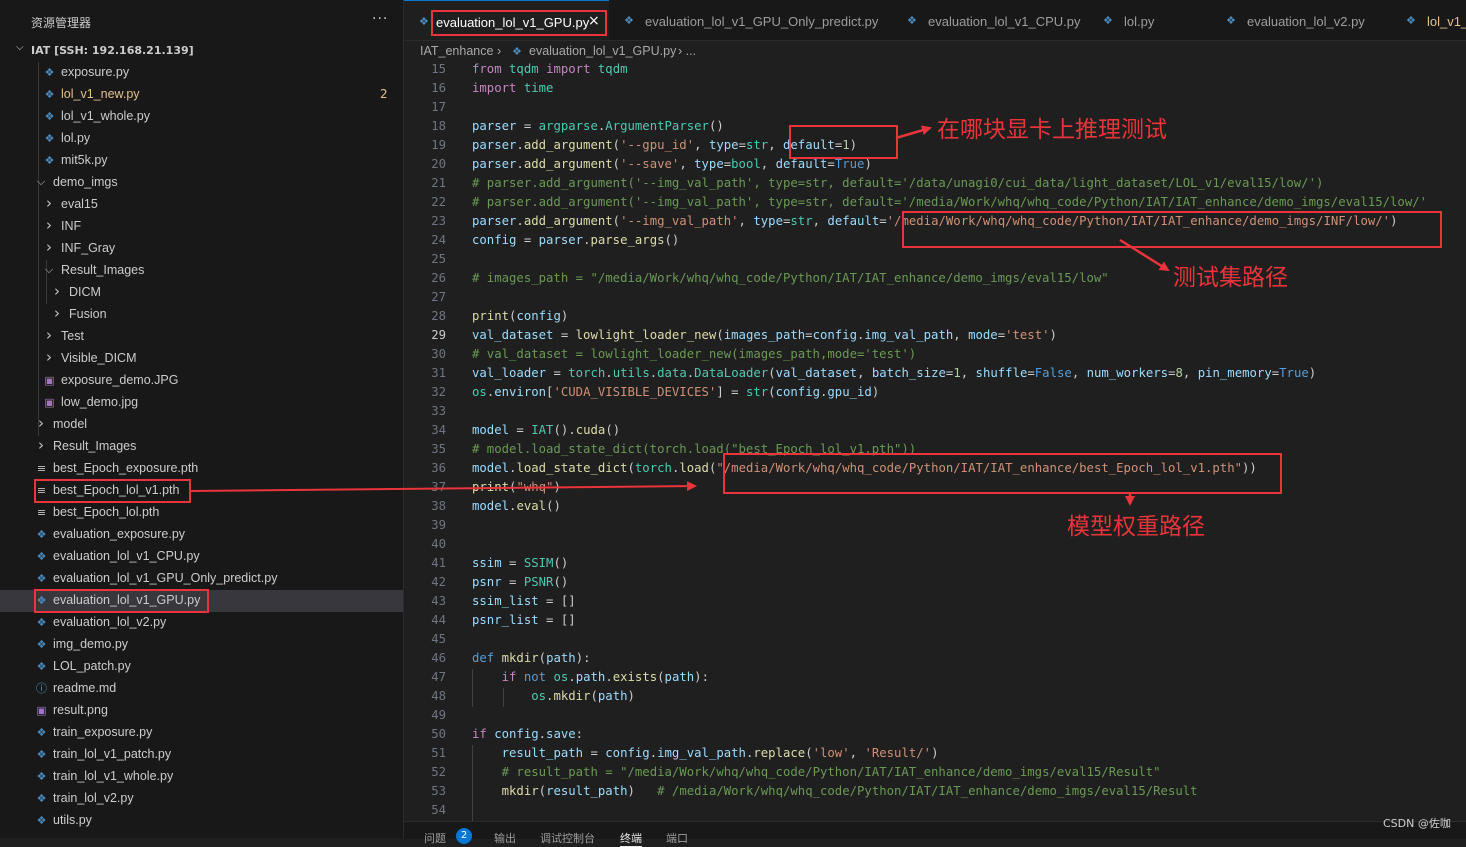 This screenshot has height=847, width=1466. What do you see at coordinates (438, 411) in the screenshot?
I see `line-number: 33` at bounding box center [438, 411].